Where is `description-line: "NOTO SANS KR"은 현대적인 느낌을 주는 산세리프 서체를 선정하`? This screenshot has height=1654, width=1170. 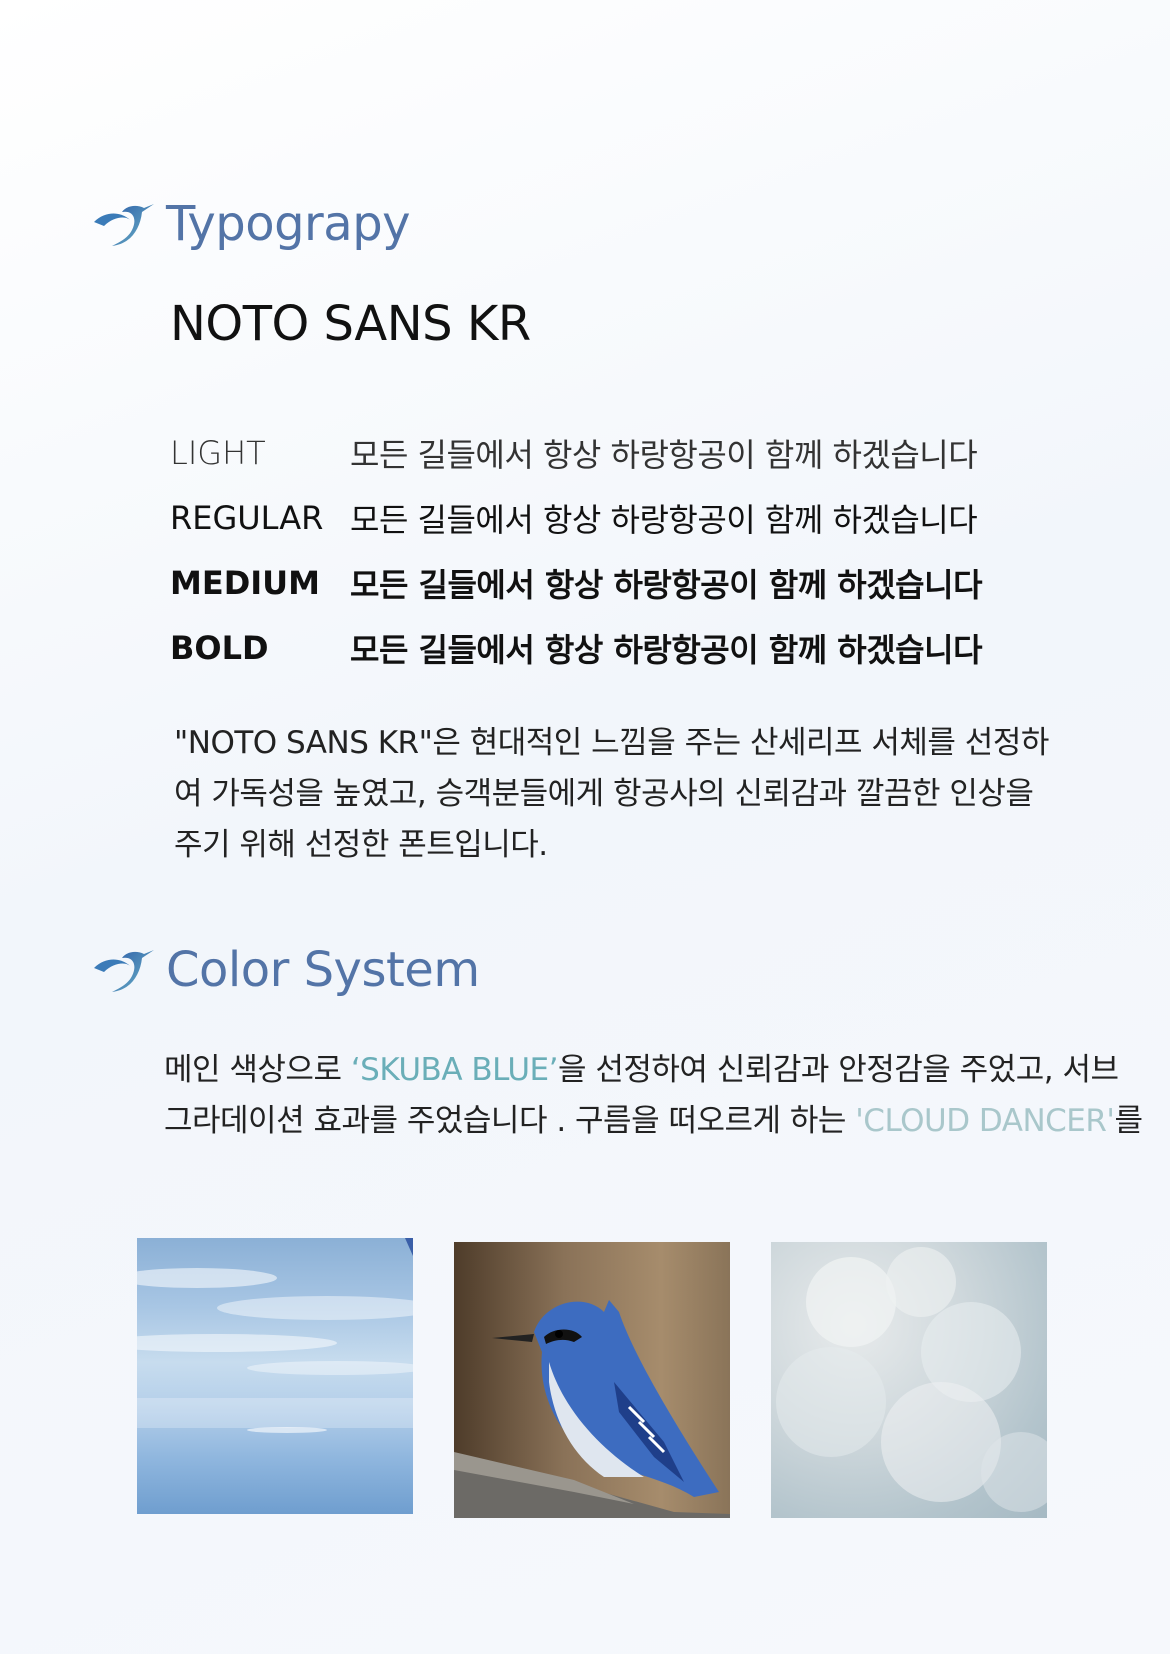
description-line: "NOTO SANS KR"은 현대적인 느낌을 주는 산세리프 서체를 선정하 is located at coordinates (611, 743).